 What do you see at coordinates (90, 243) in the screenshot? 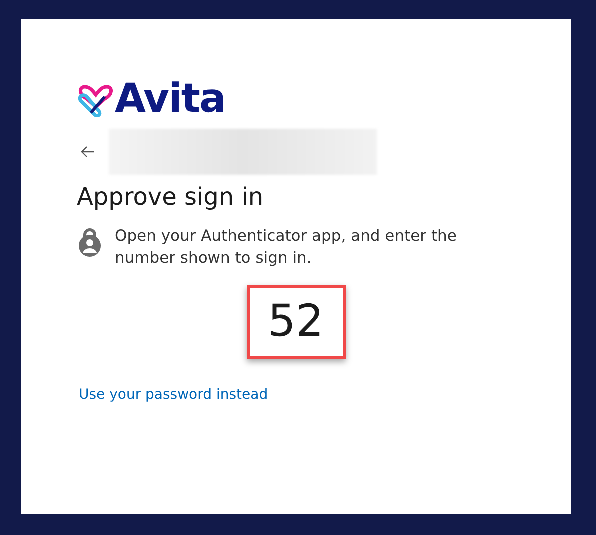
I see `lock-person-icon` at bounding box center [90, 243].